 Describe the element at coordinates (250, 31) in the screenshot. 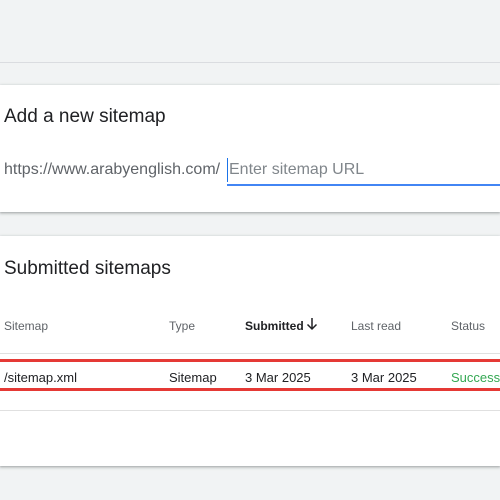

I see `top-bar` at that location.